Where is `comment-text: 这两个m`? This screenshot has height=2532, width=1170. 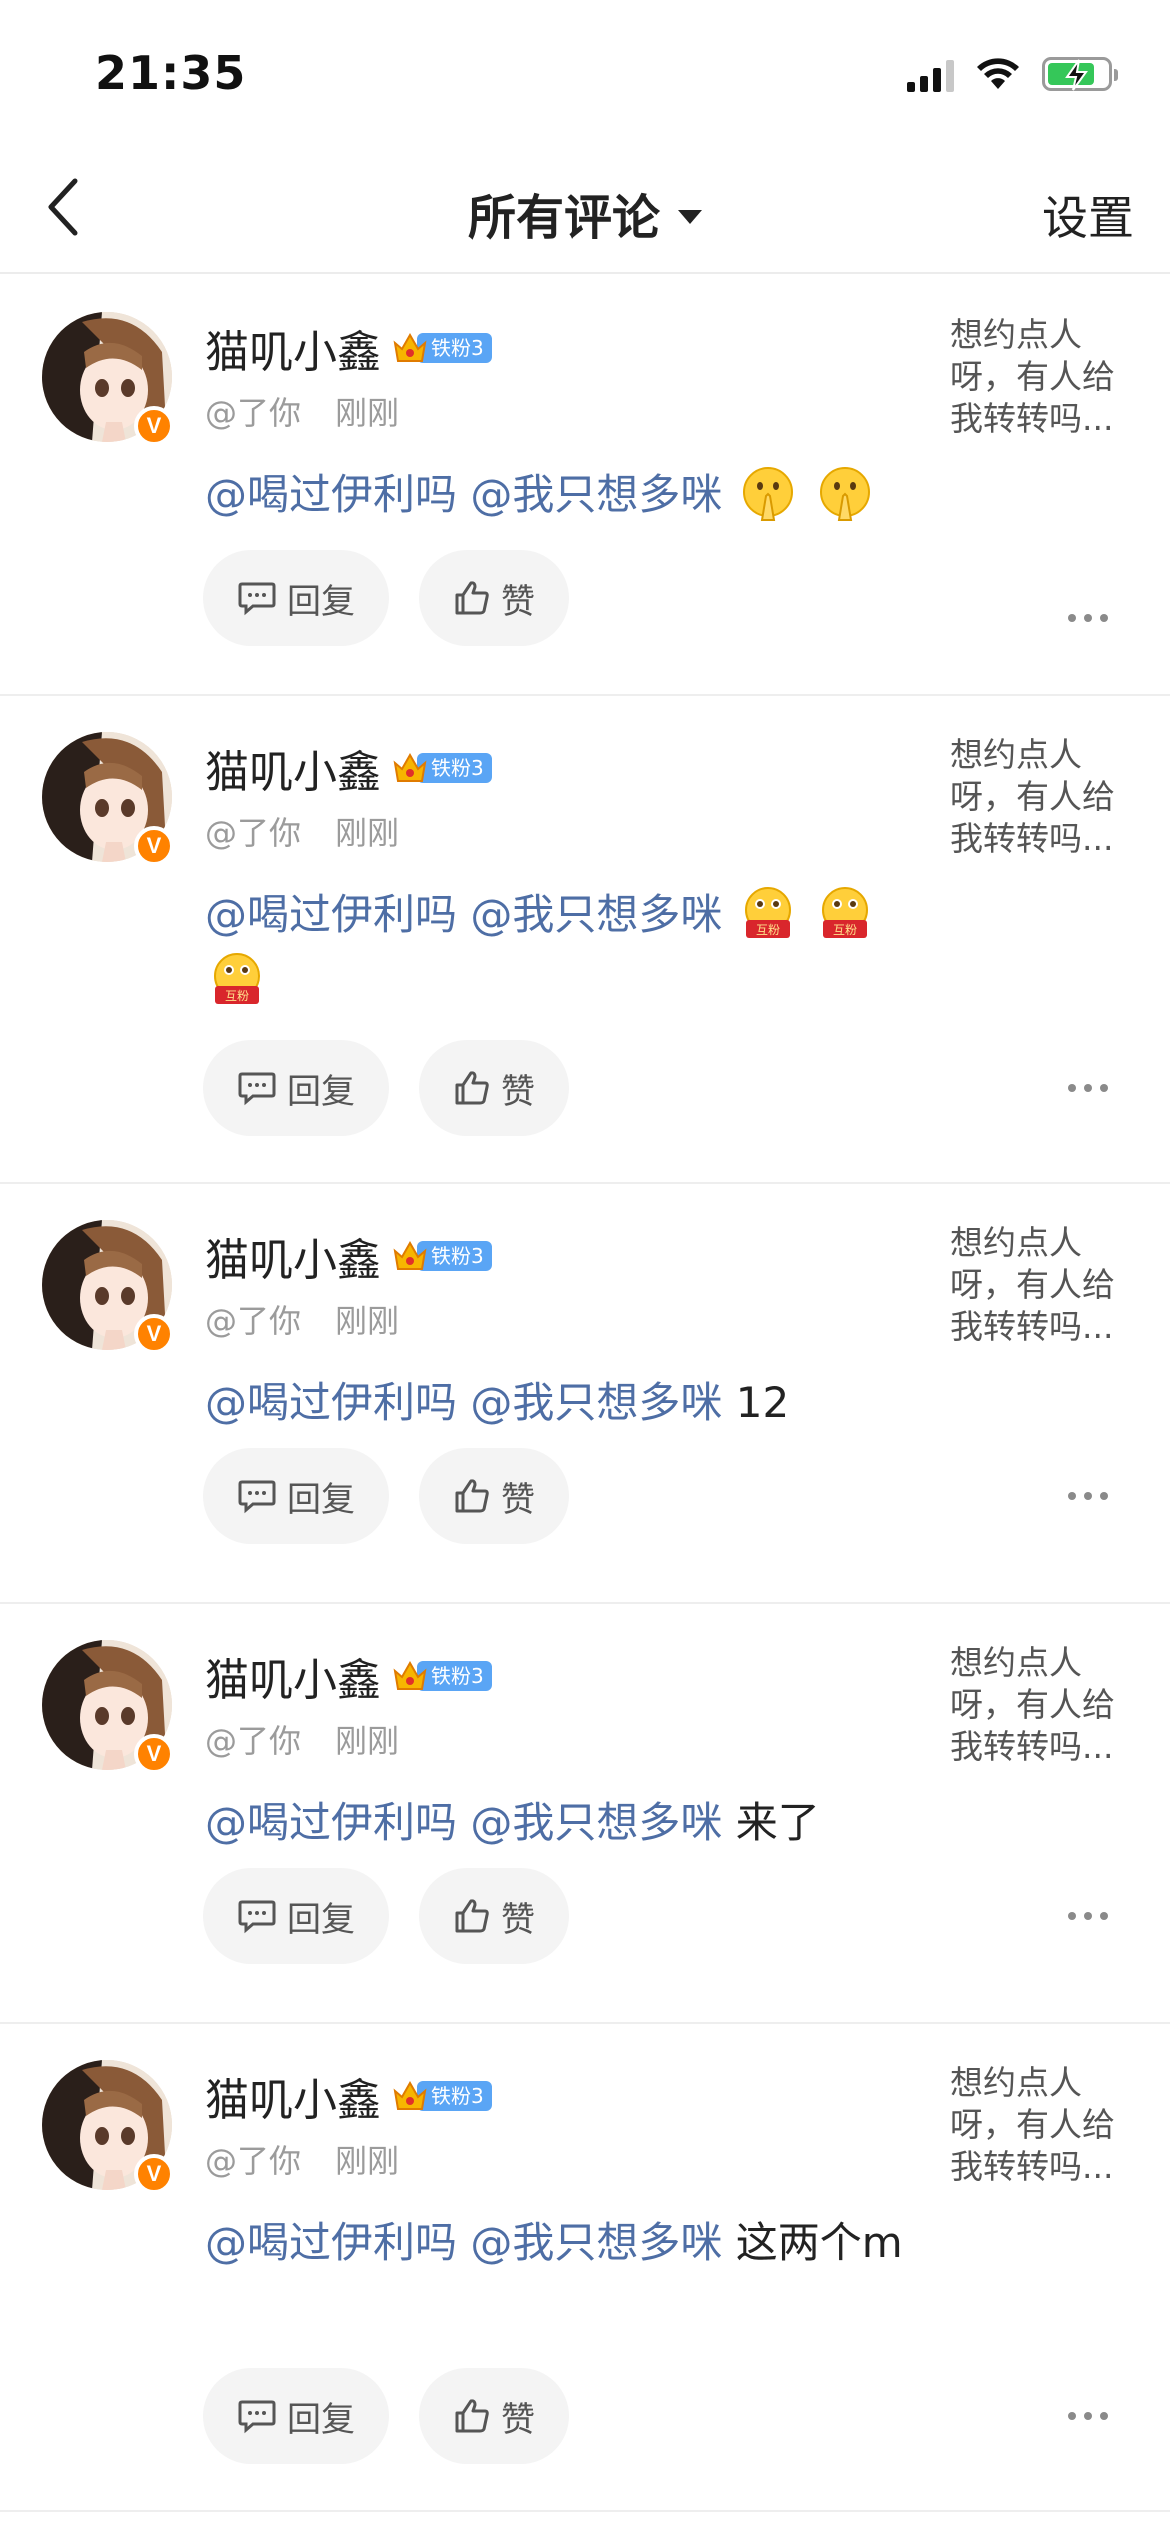
comment-text: 这两个m is located at coordinates (819, 2242).